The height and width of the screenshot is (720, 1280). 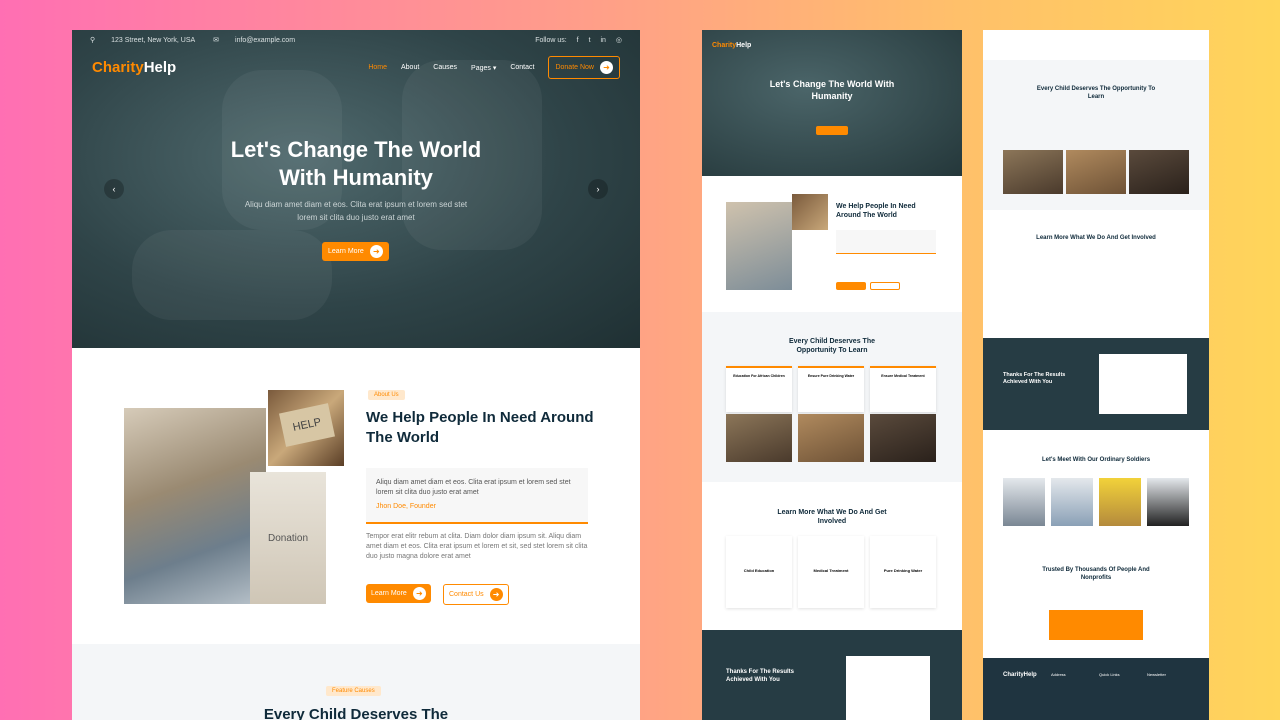 What do you see at coordinates (445, 67) in the screenshot?
I see `nav-causes: Causes` at bounding box center [445, 67].